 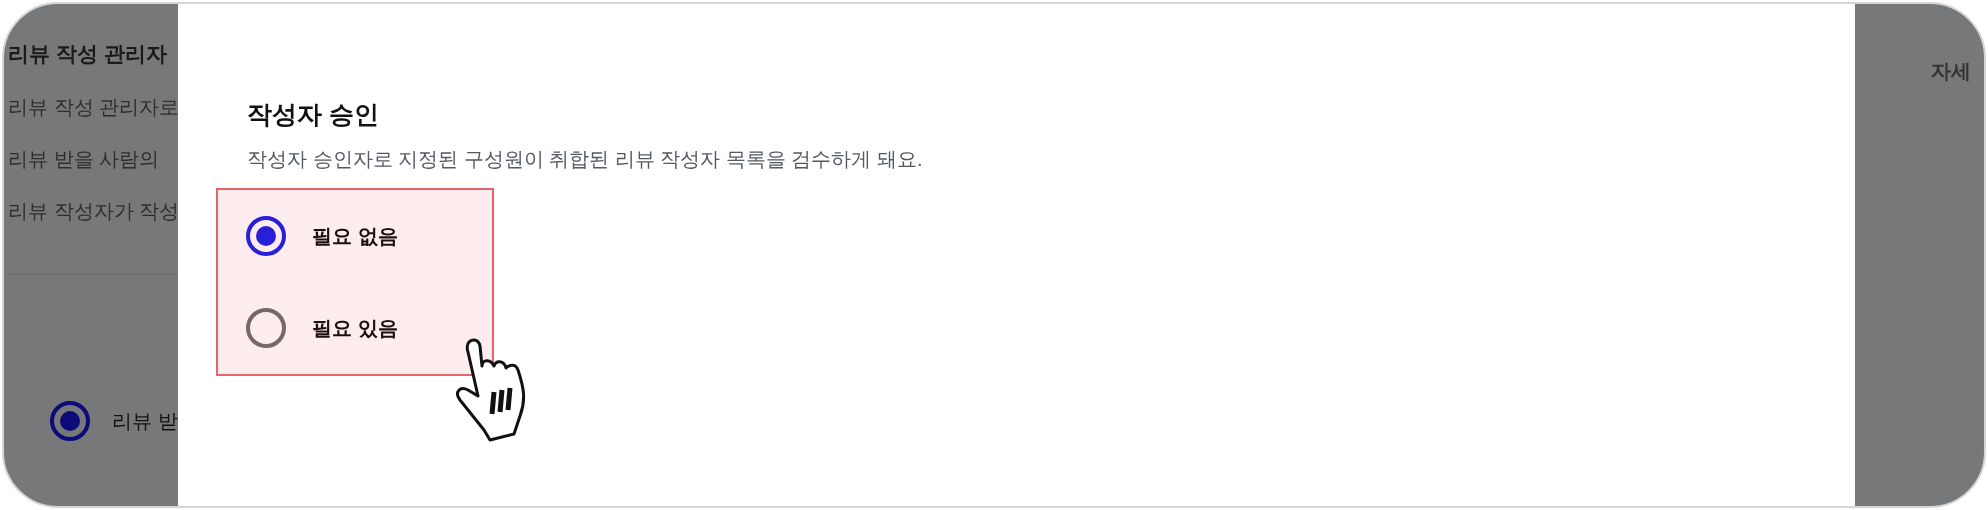 I want to click on dialog-description: 작성자 승인자로 지정된 구성원이 취합된 리뷰 작성자 목록을 검수하게 돼요., so click(x=585, y=159).